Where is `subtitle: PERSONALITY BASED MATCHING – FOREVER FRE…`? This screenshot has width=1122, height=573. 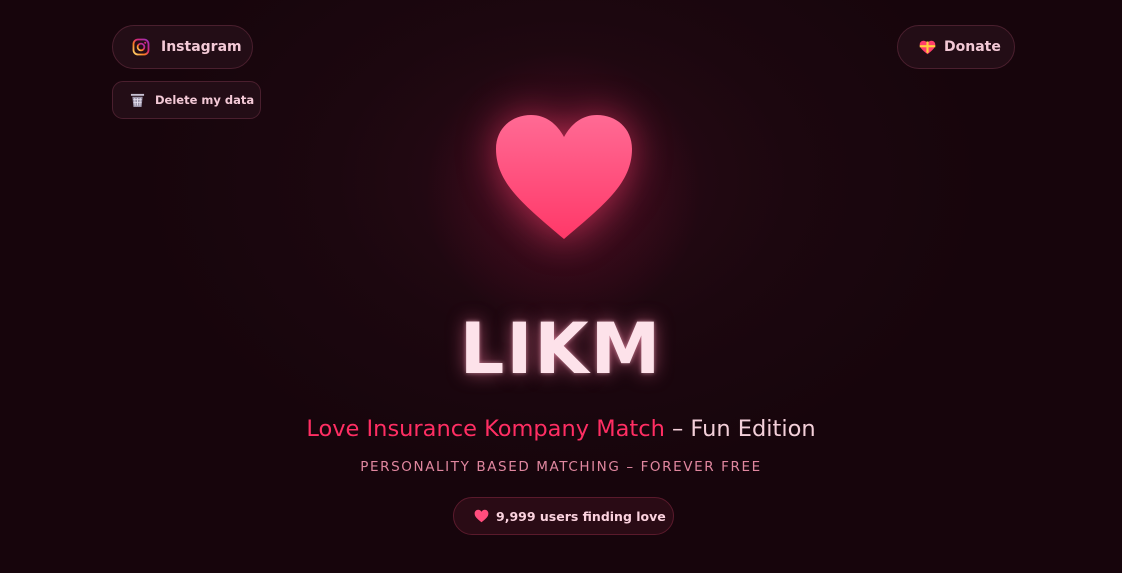 subtitle: PERSONALITY BASED MATCHING – FOREVER FRE… is located at coordinates (561, 467).